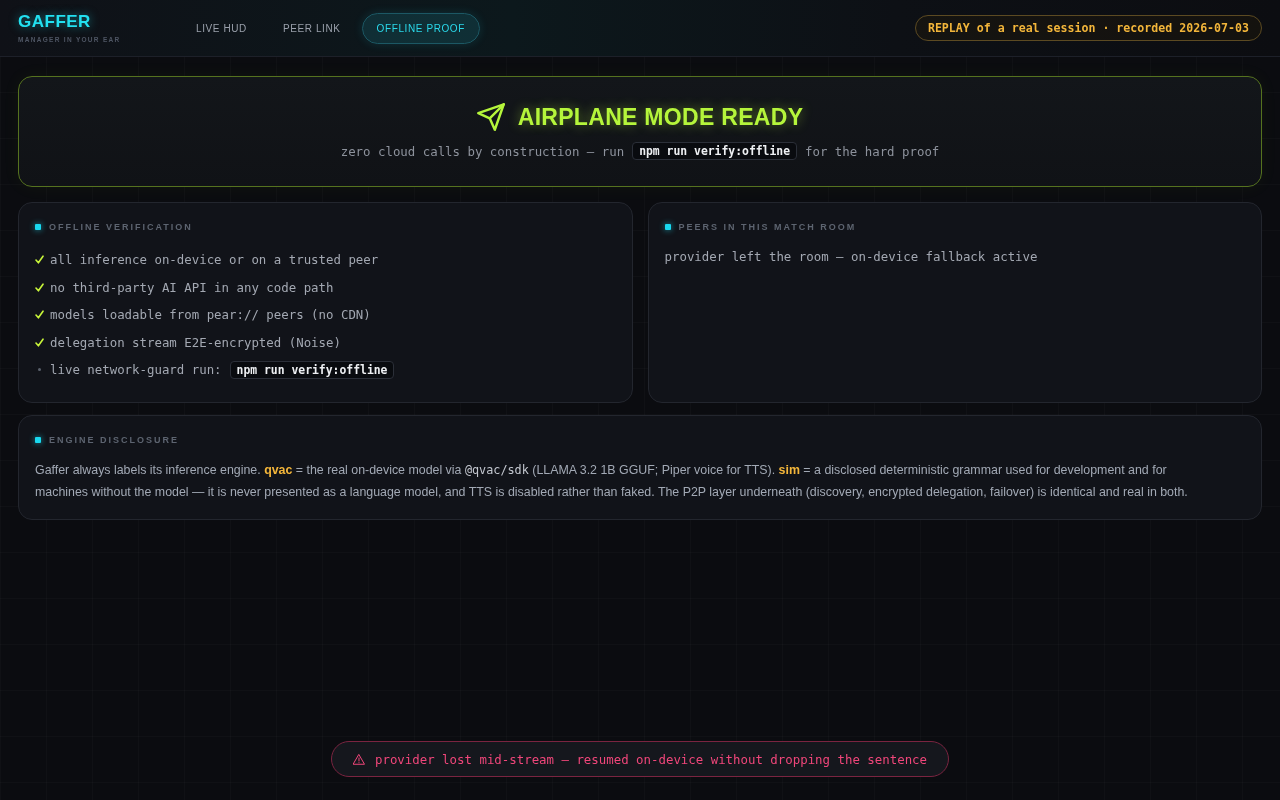 This screenshot has height=800, width=1280. Describe the element at coordinates (872, 151) in the screenshot. I see `banner-subtitle: for the hard proof` at that location.